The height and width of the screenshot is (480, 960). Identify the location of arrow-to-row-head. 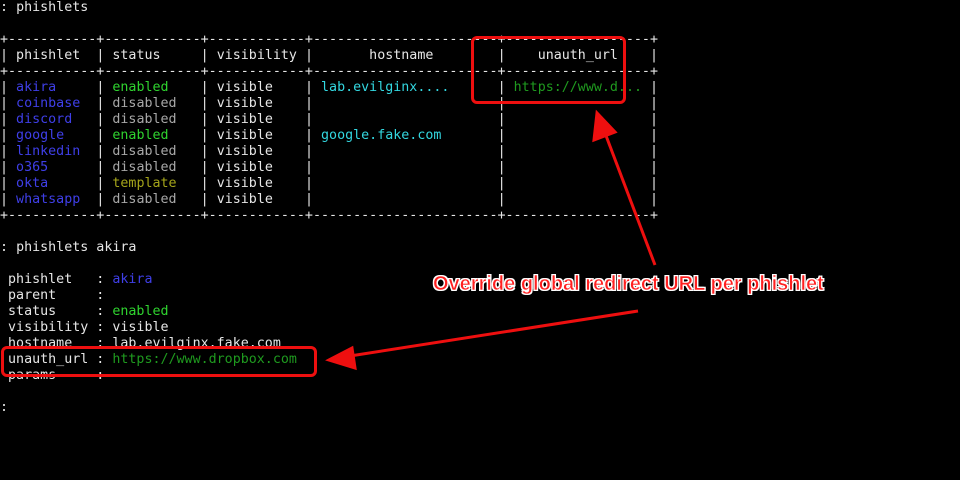
(341, 358).